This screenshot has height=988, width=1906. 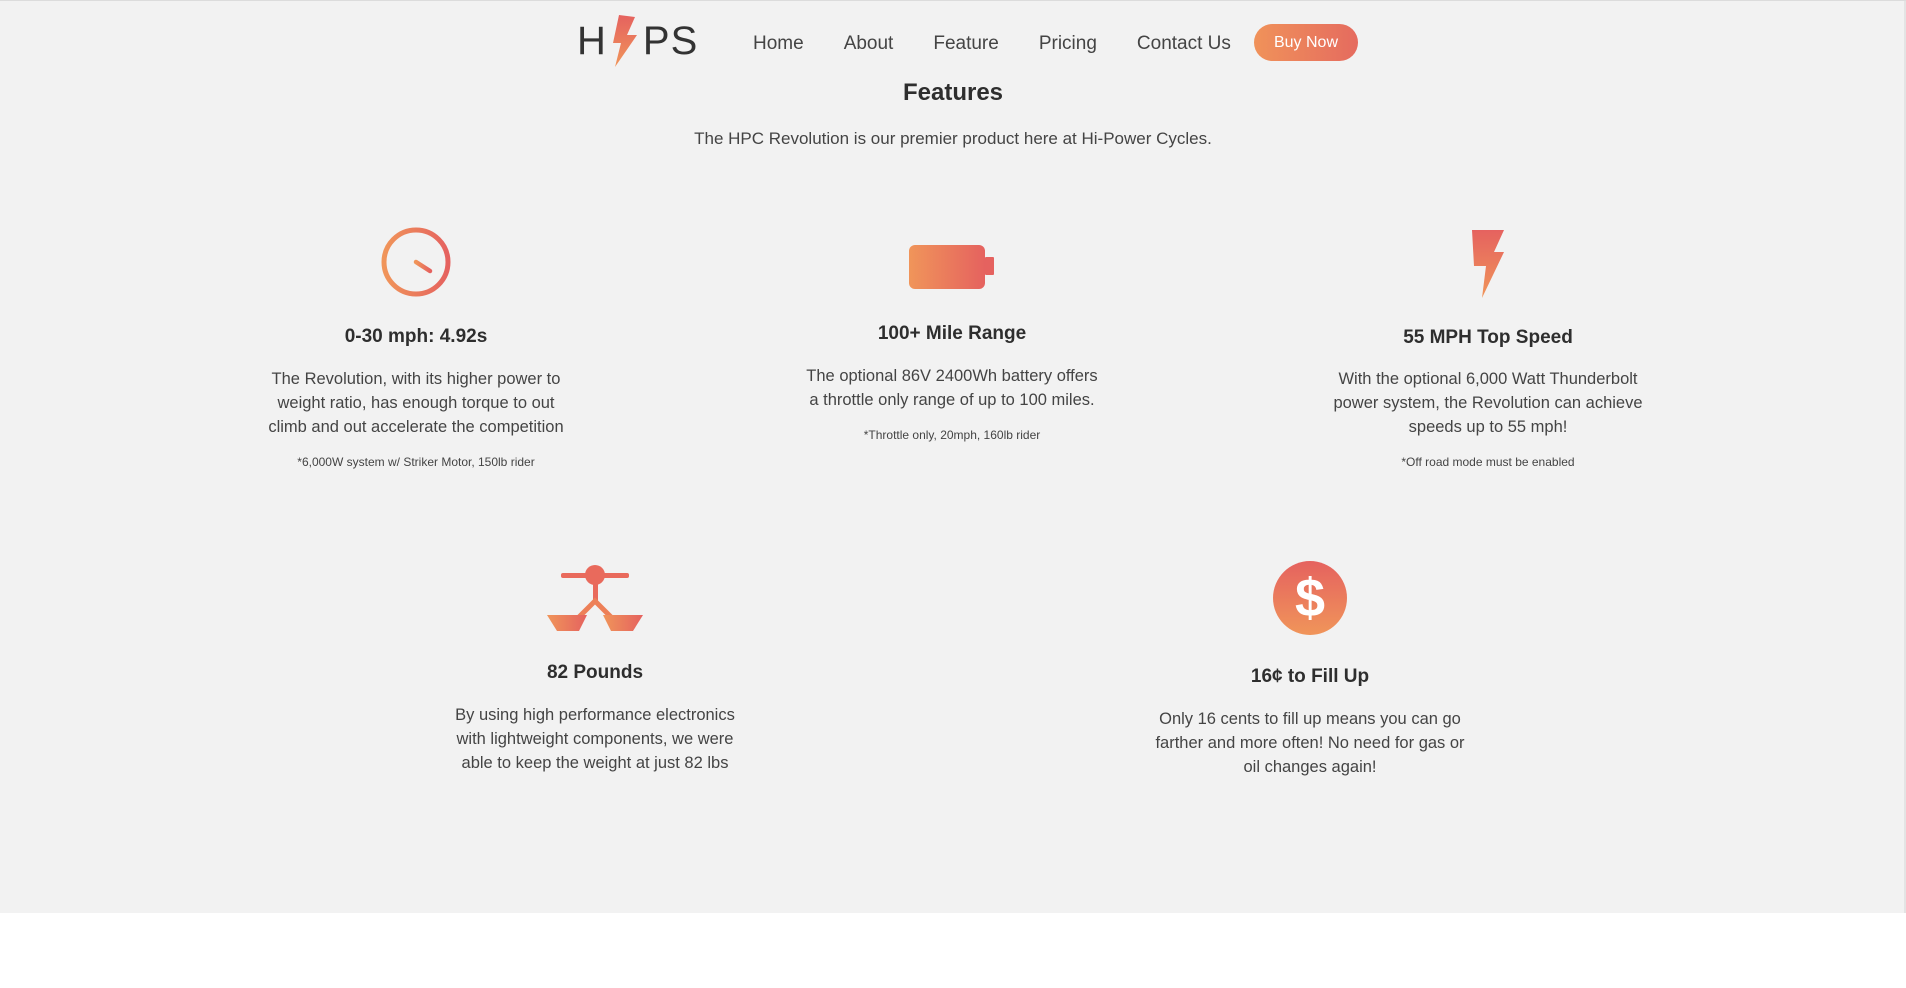 I want to click on buy-now-button: Buy Now, so click(x=1306, y=42).